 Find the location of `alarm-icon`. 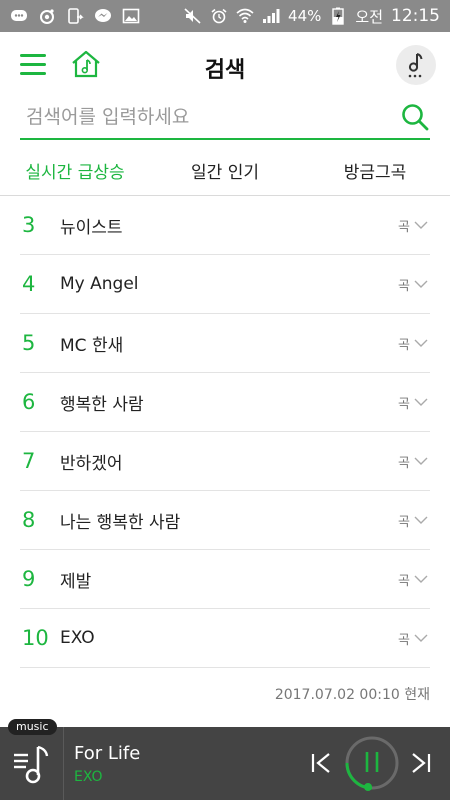

alarm-icon is located at coordinates (219, 16).